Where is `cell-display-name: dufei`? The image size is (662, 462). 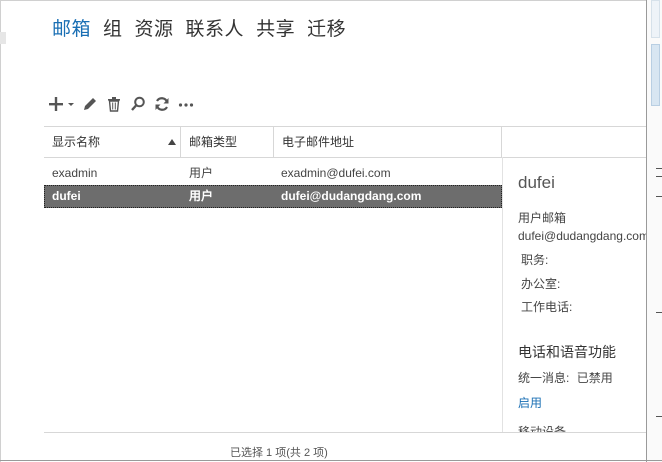 cell-display-name: dufei is located at coordinates (66, 196).